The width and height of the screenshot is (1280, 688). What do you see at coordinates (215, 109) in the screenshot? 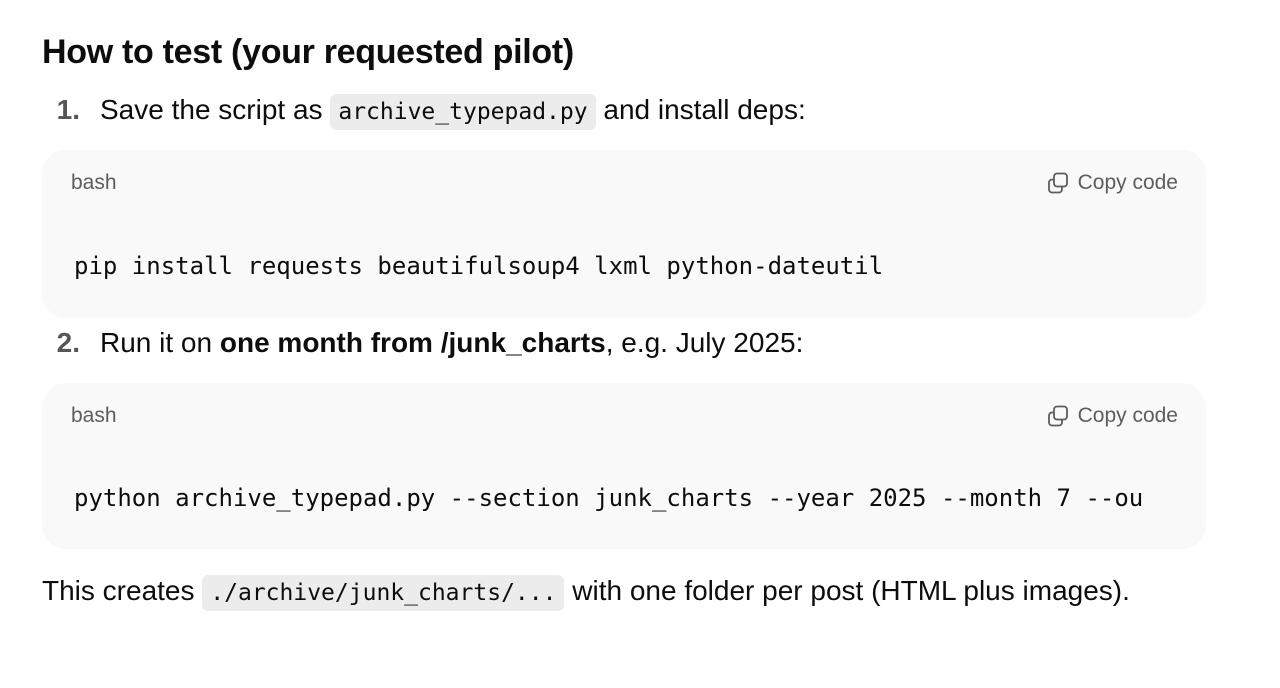
I see `step-text-before: Save the script as` at bounding box center [215, 109].